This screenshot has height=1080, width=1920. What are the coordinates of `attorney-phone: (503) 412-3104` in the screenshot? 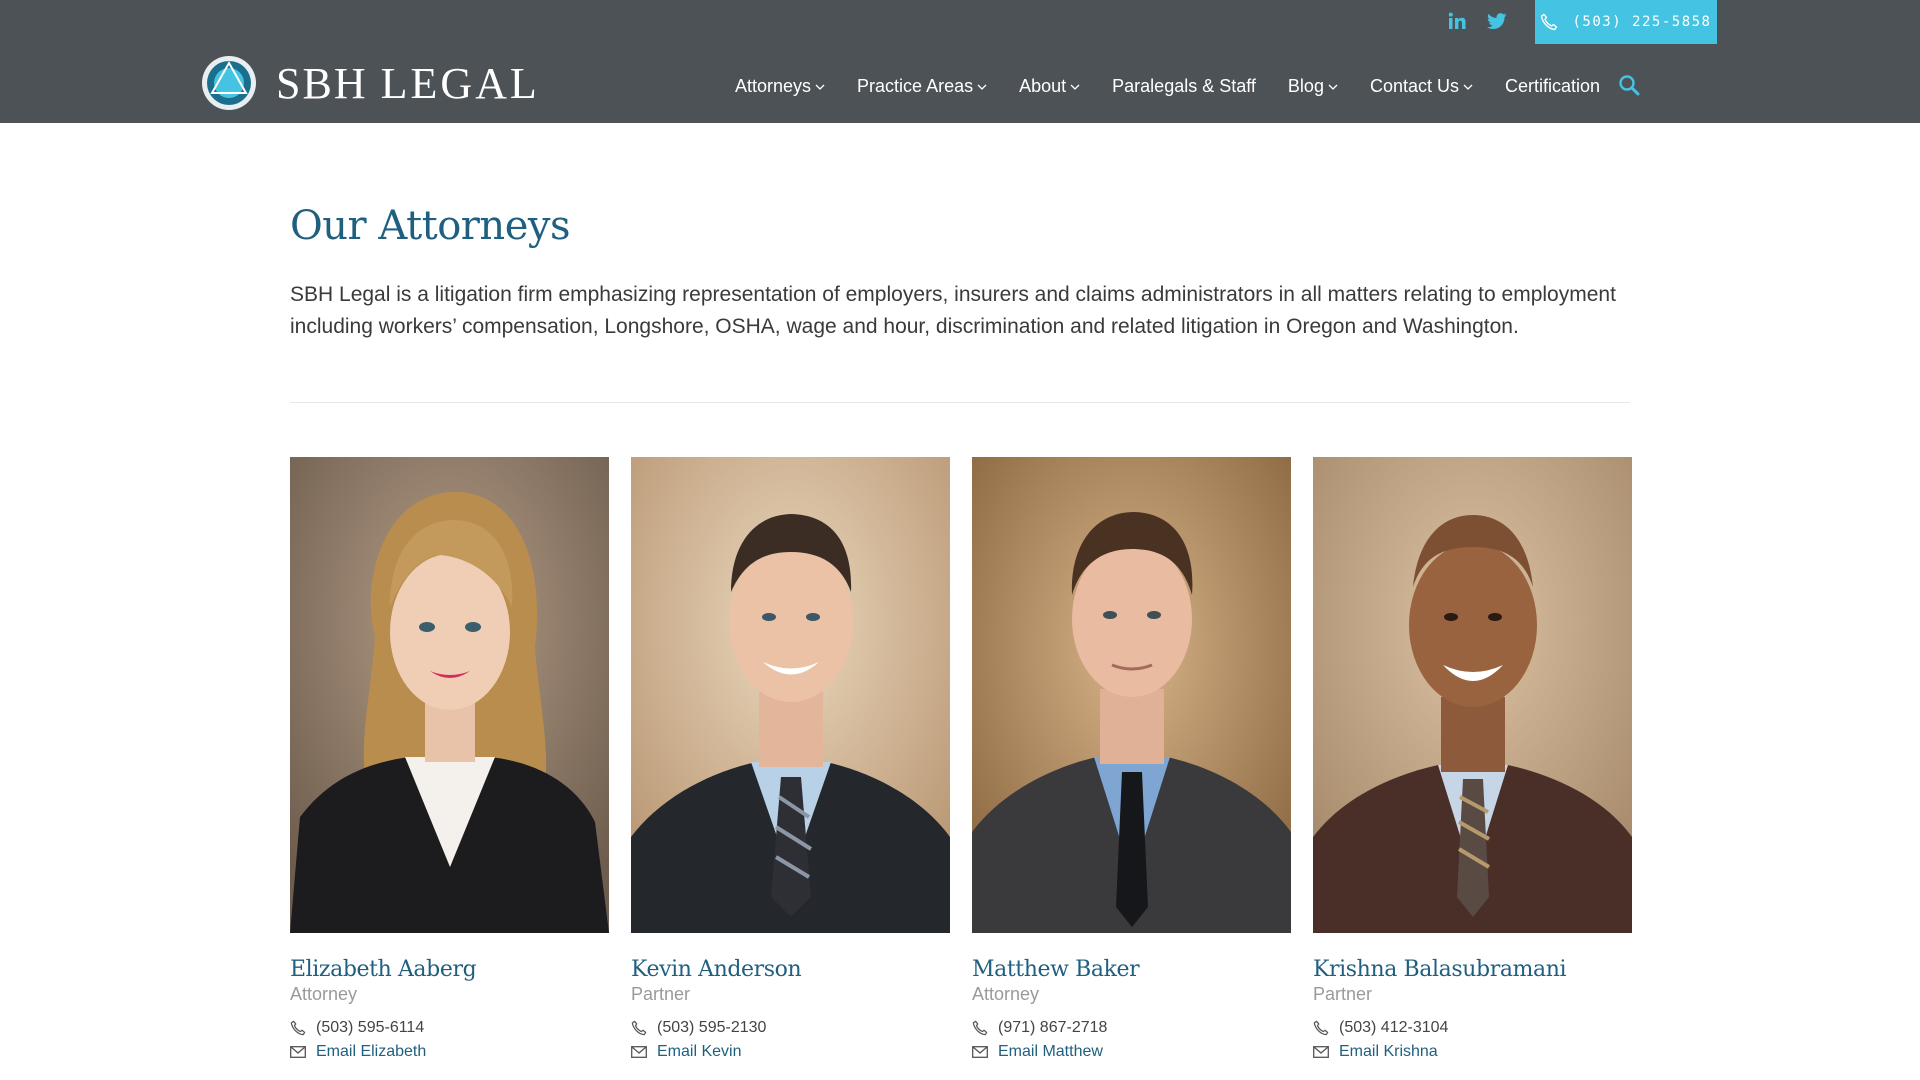 It's located at (1472, 1028).